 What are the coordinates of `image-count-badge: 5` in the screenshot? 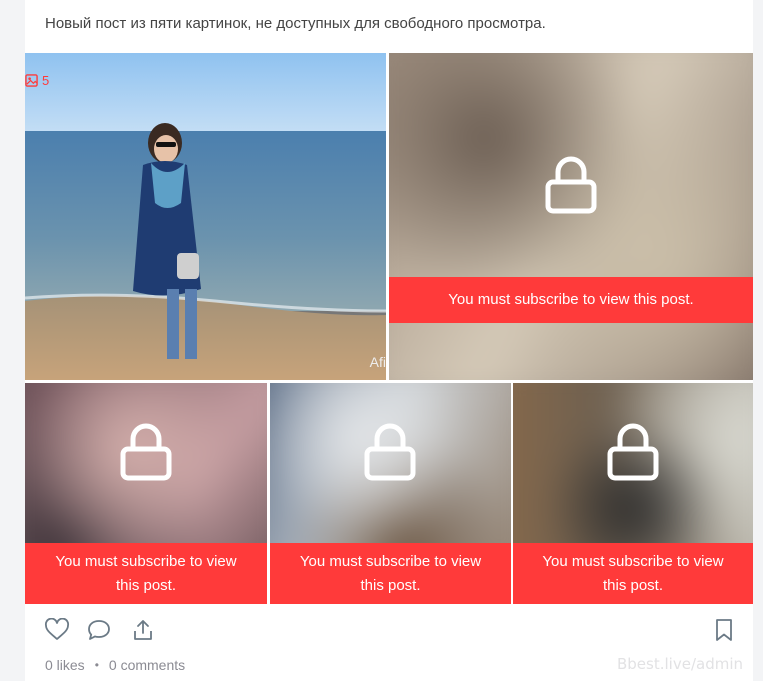 It's located at (37, 80).